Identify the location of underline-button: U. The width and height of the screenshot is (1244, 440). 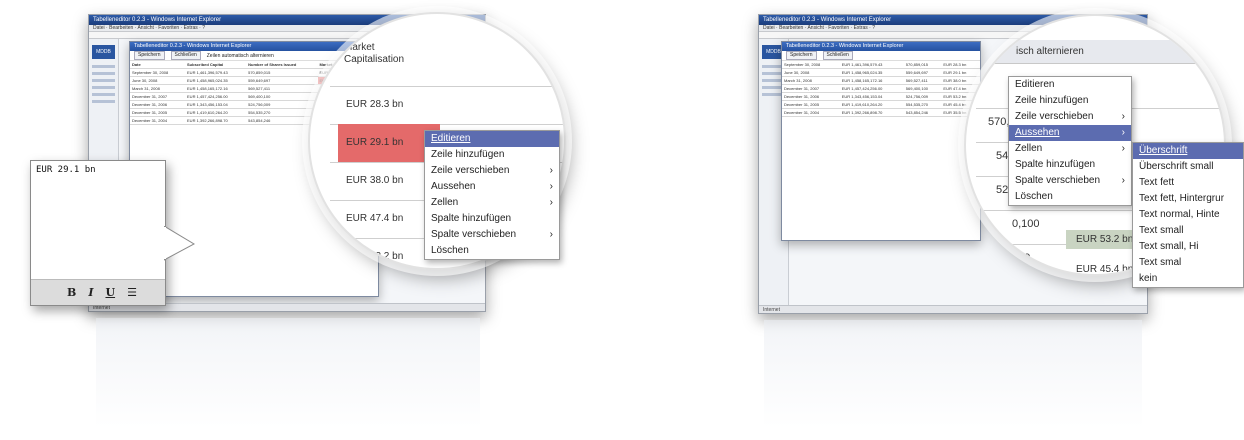
(110, 292).